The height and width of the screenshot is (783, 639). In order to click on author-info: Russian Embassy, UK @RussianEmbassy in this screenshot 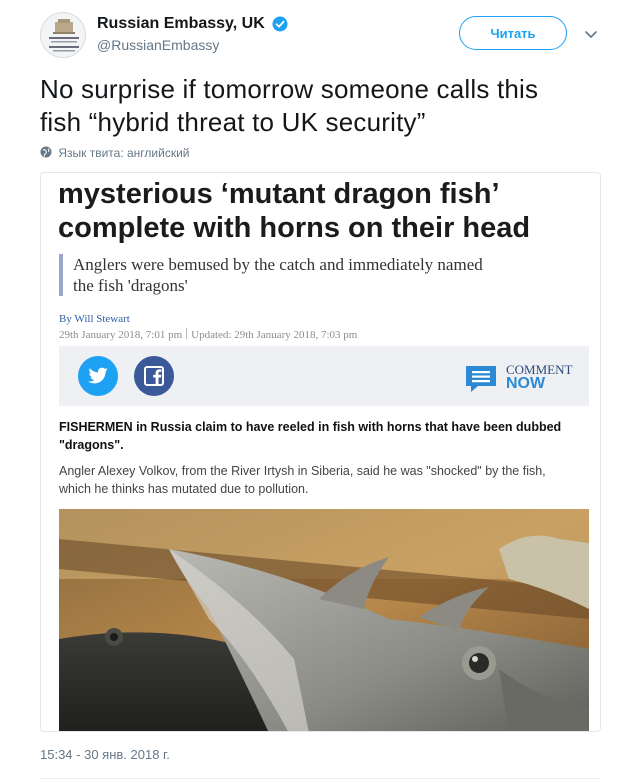, I will do `click(192, 34)`.